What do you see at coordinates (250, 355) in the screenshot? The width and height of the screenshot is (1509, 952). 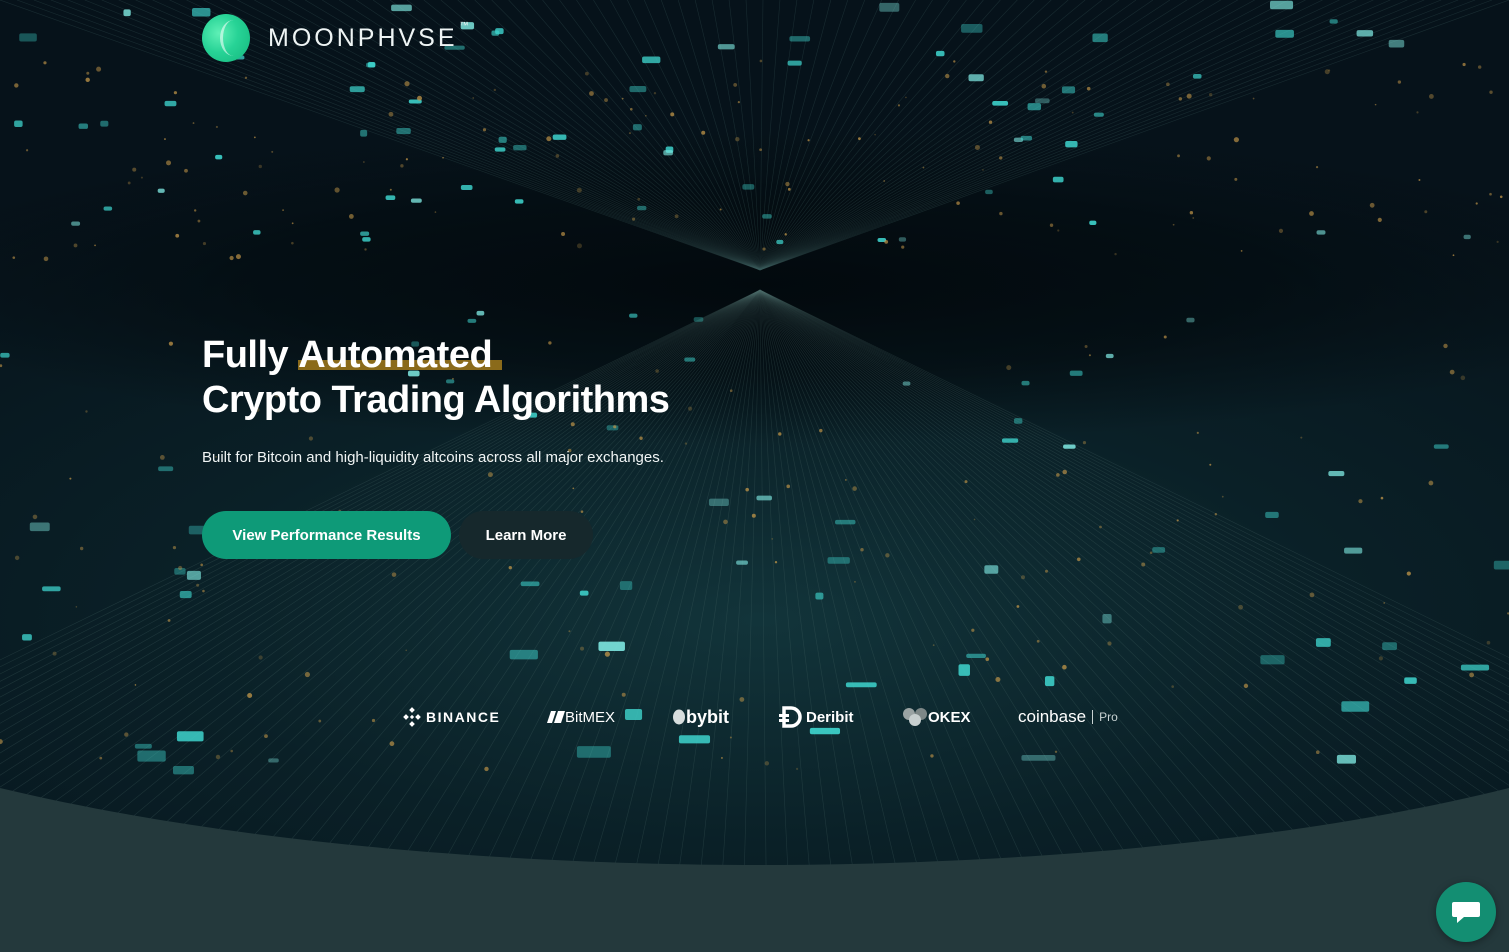 I see `headline-line1-prefix: Fully` at bounding box center [250, 355].